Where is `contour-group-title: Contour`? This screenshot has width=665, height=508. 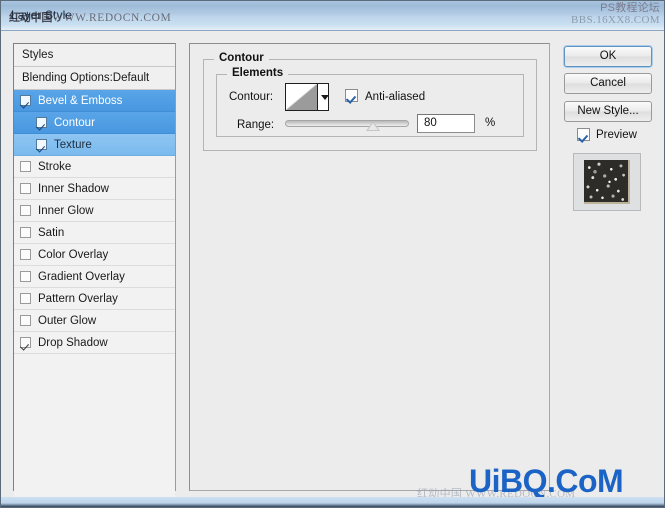
contour-group-title: Contour is located at coordinates (241, 58).